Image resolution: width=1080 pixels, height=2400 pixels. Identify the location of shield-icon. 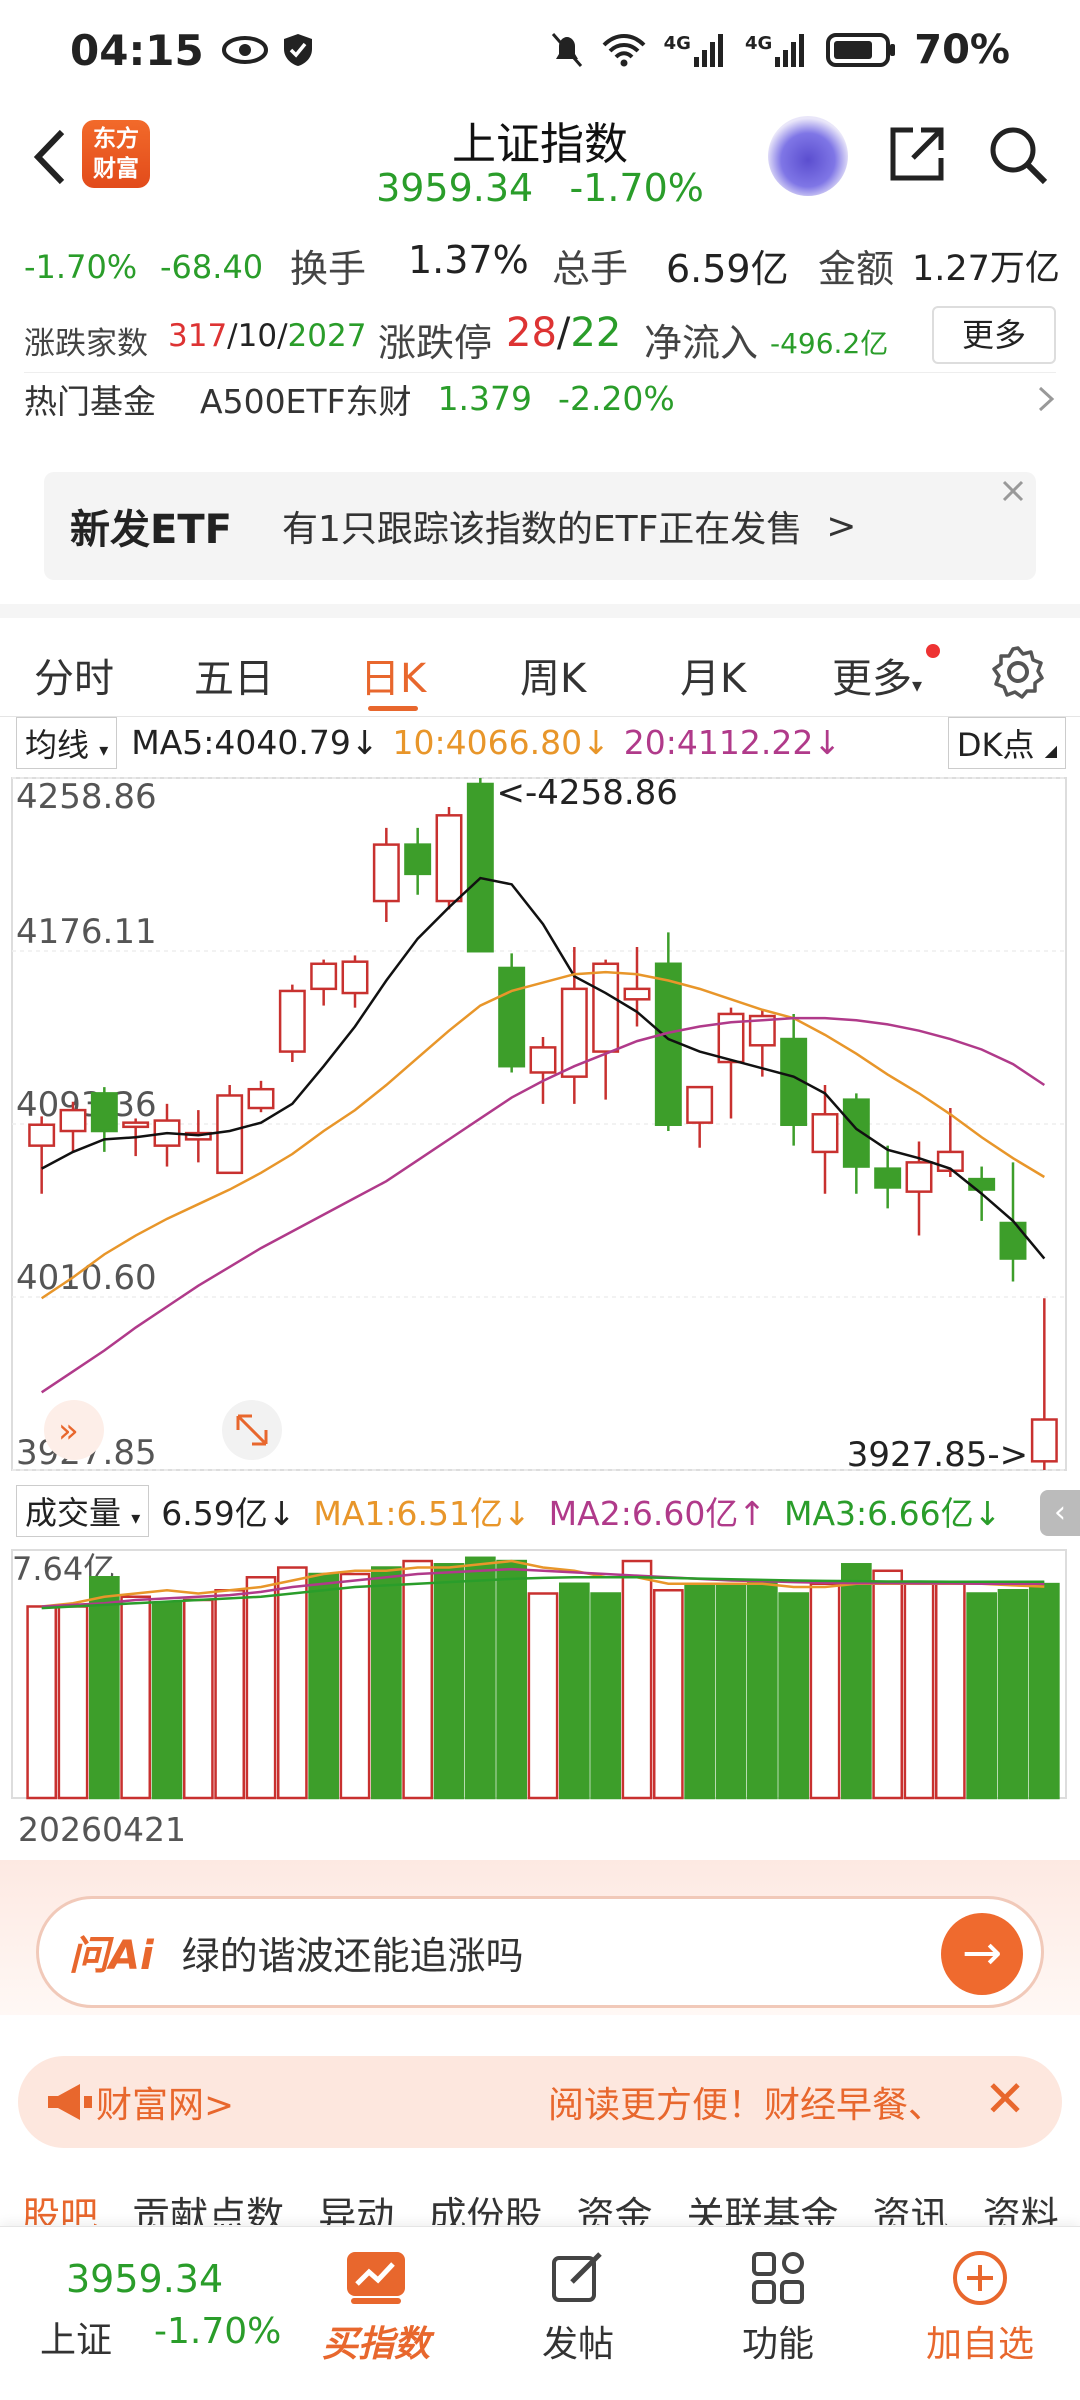
(297, 50).